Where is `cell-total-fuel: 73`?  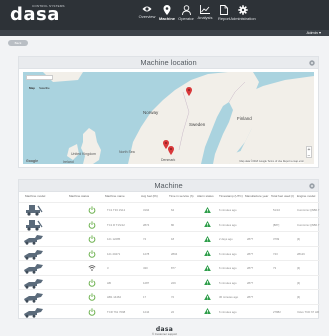 cell-total-fuel: 73 is located at coordinates (275, 268).